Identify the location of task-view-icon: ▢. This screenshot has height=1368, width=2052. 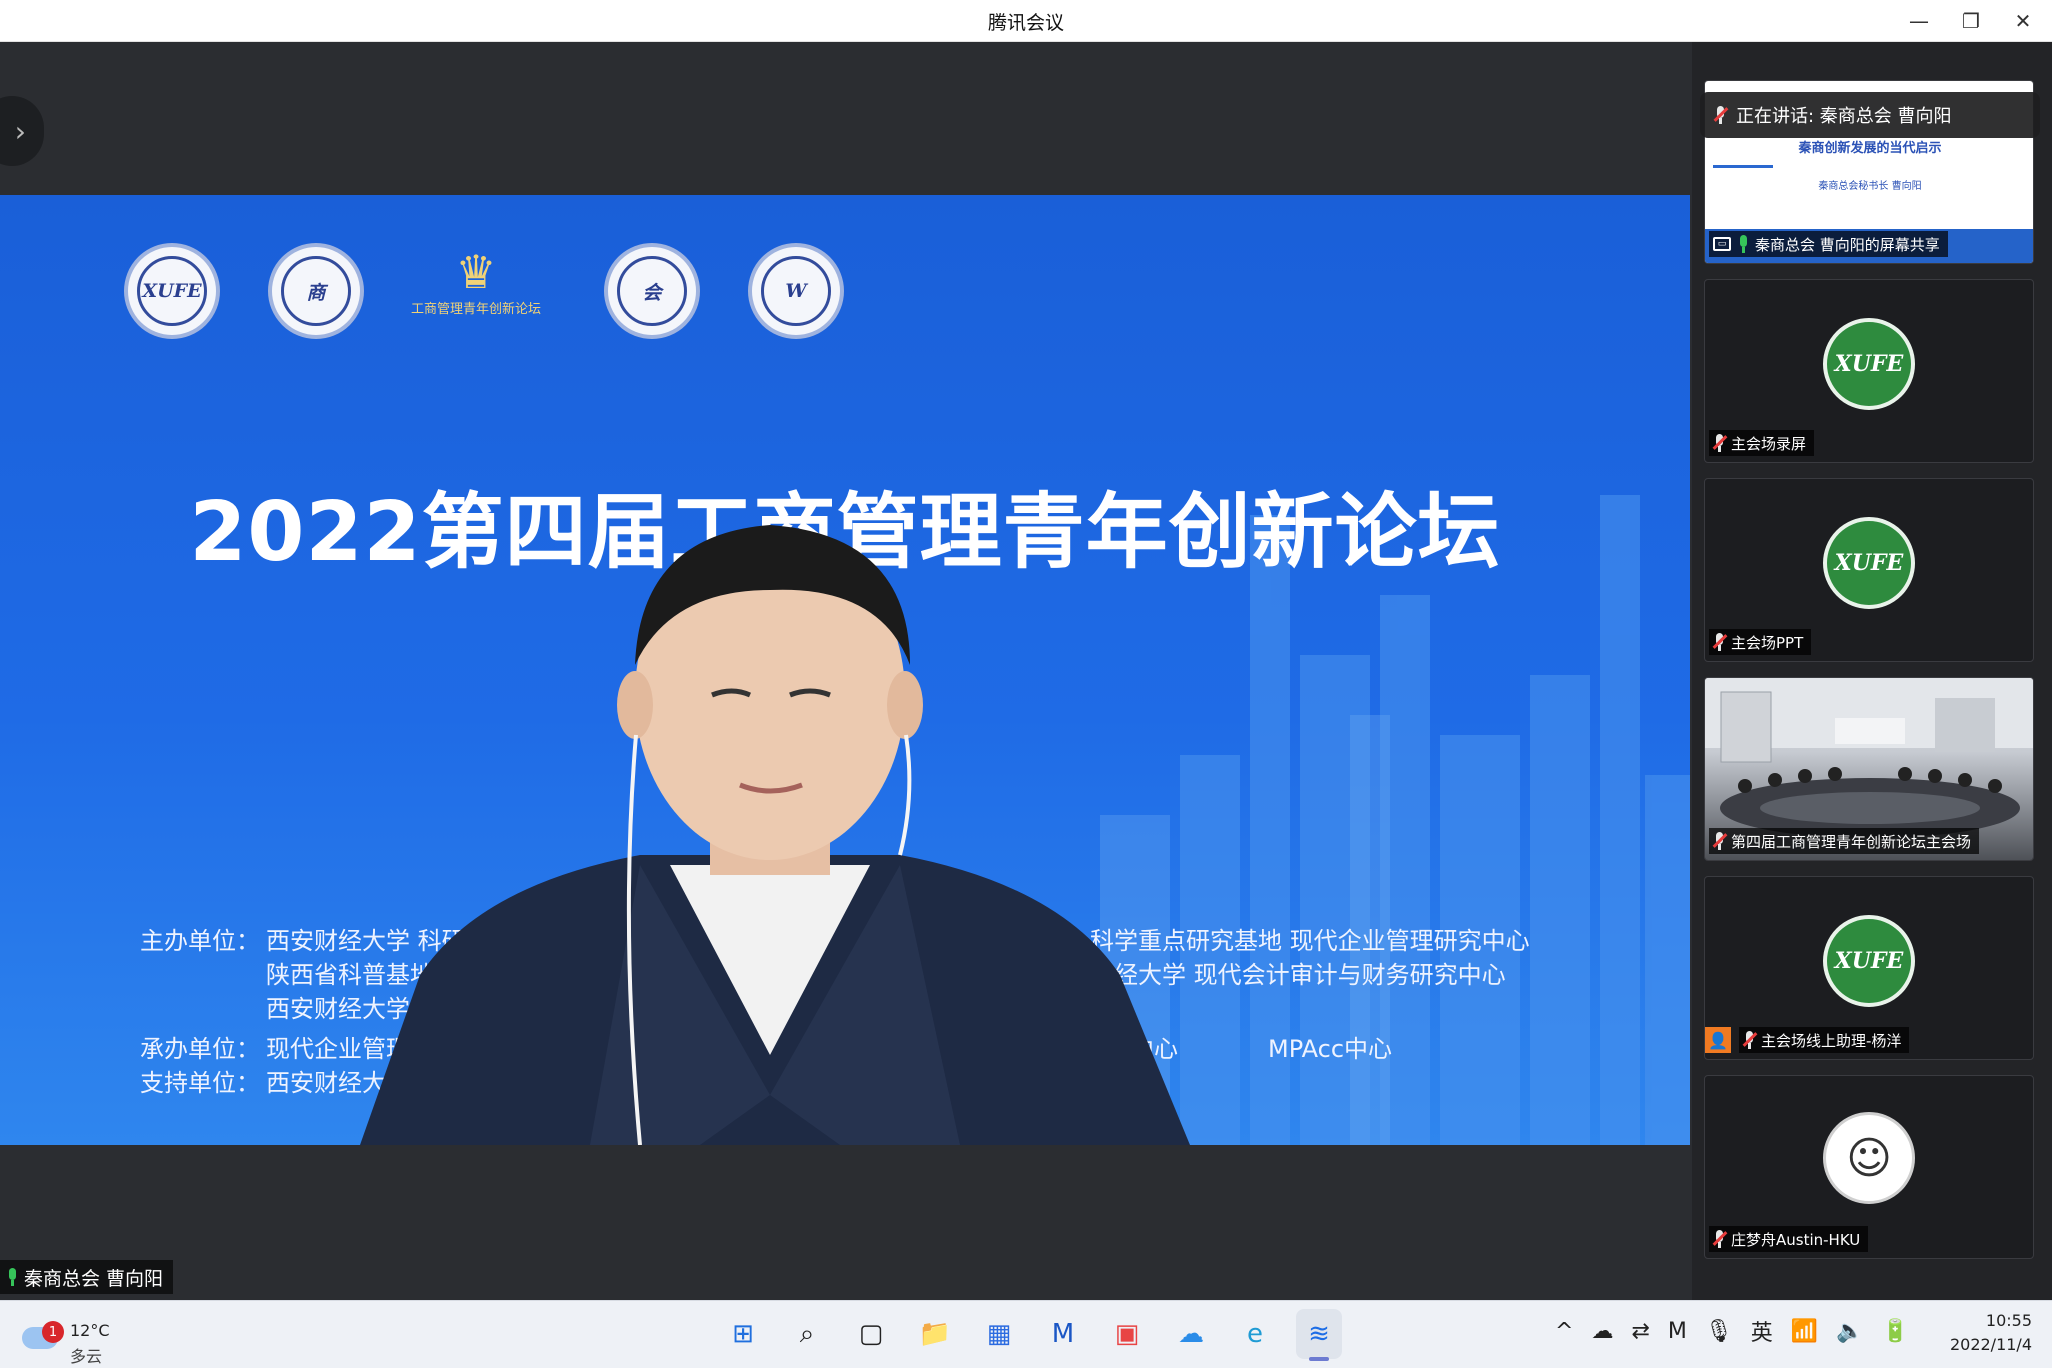
(871, 1334).